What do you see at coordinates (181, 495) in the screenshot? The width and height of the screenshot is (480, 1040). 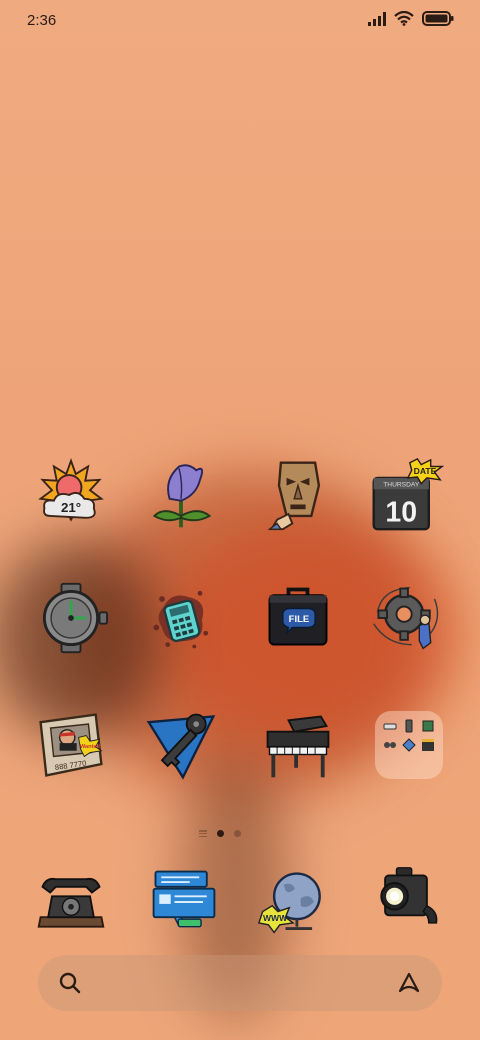 I see `flower-app-icon` at bounding box center [181, 495].